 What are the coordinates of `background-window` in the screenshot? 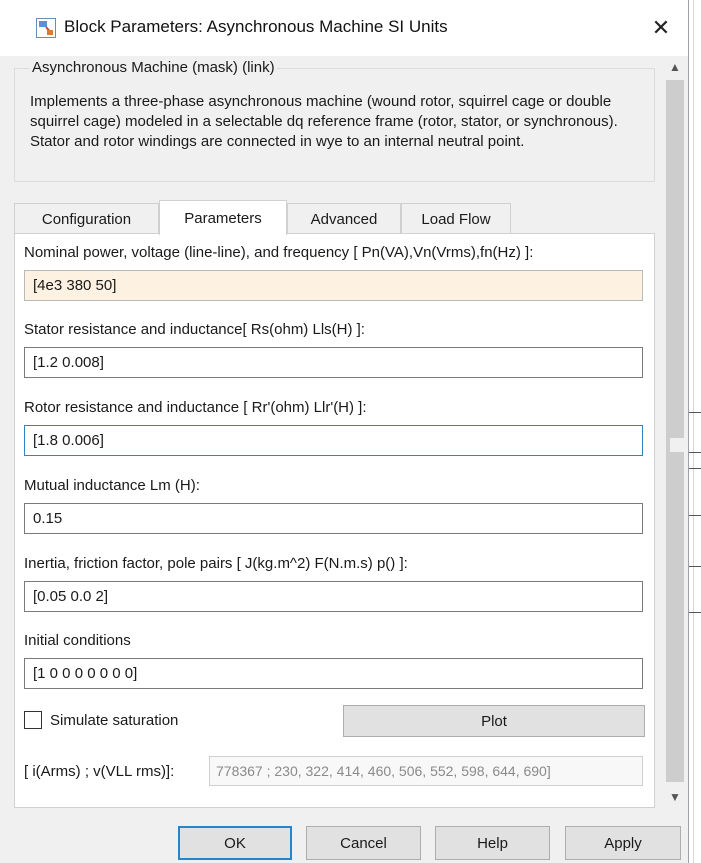 It's located at (695, 431).